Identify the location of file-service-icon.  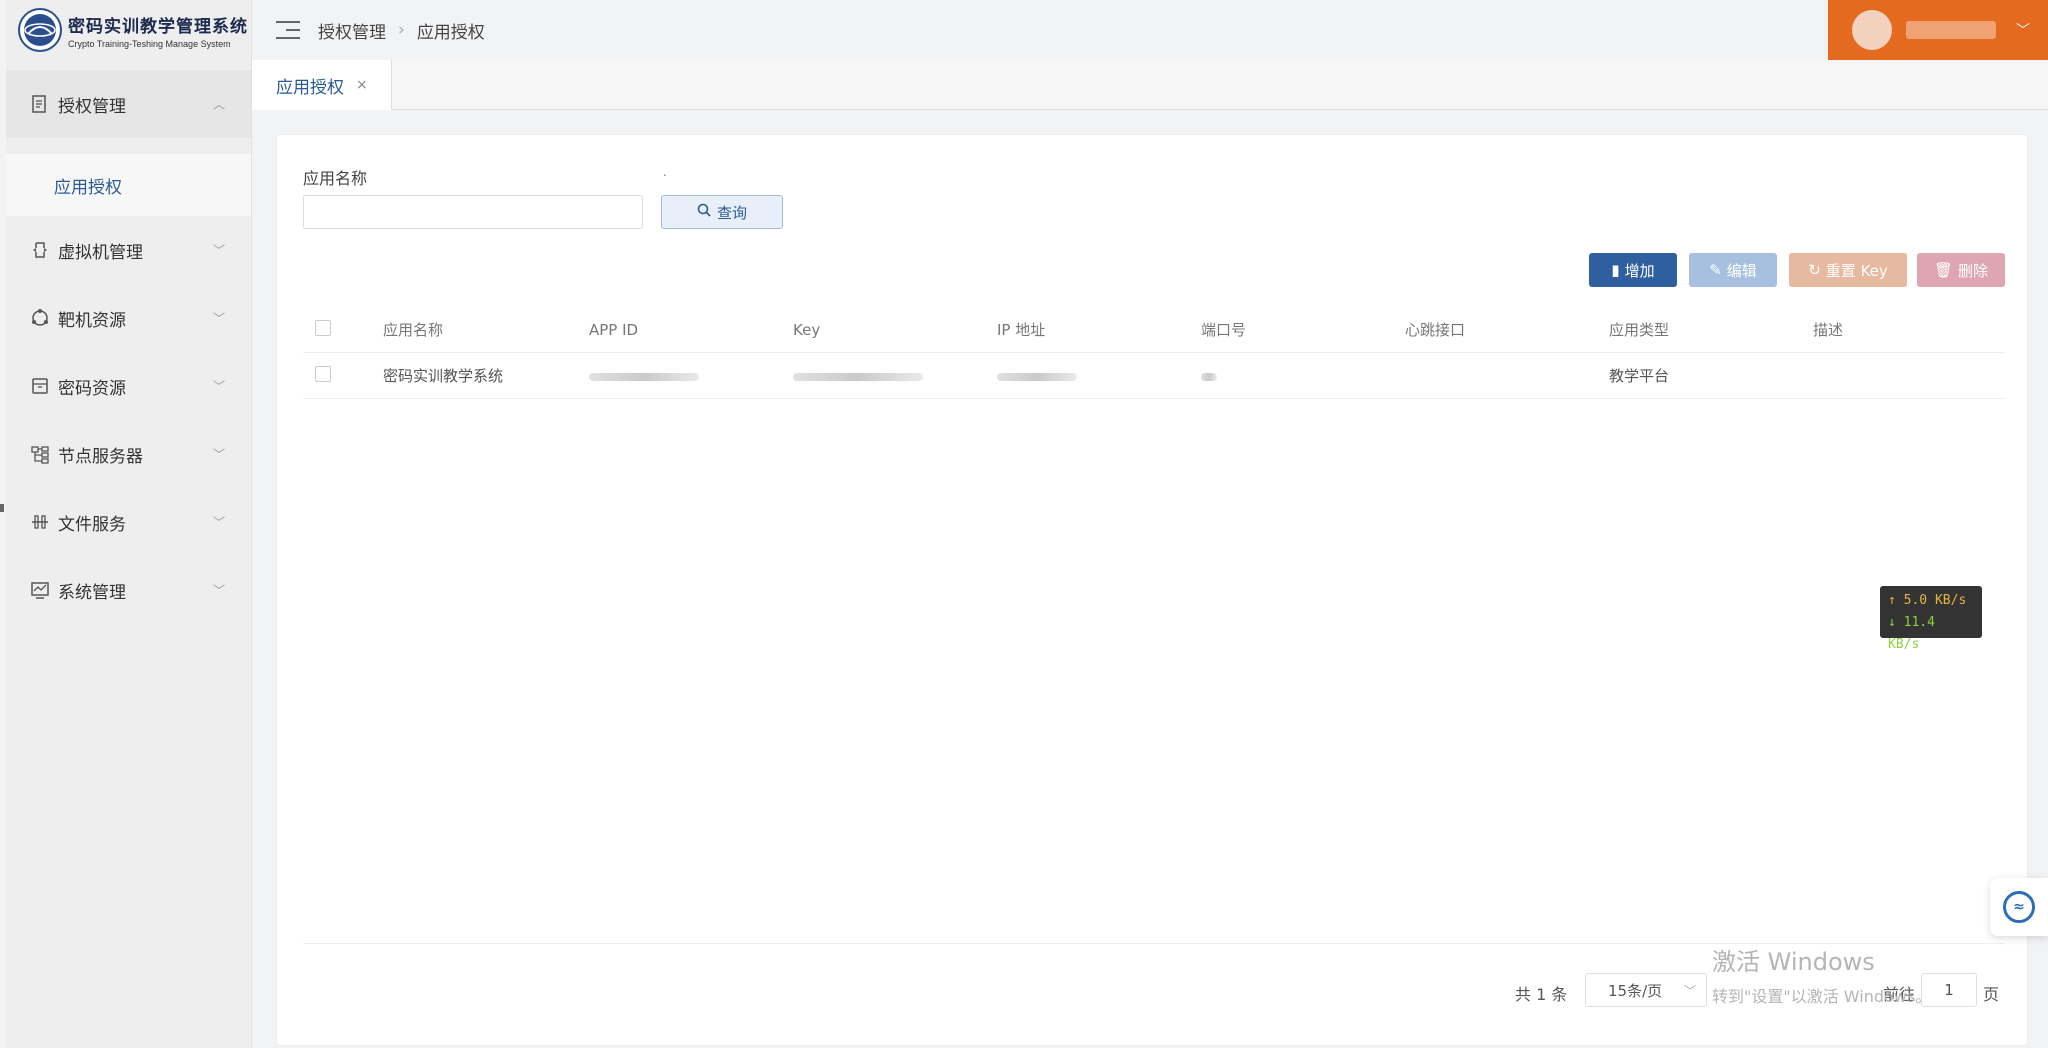
(40, 522).